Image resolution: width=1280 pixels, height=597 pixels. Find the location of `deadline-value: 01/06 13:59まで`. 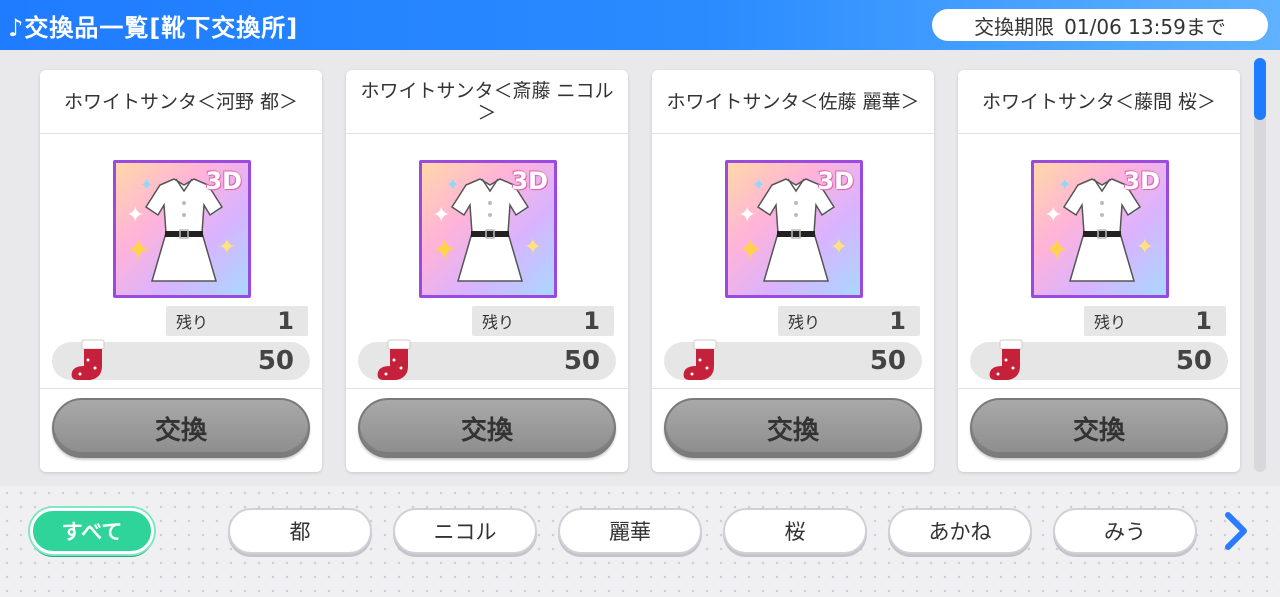

deadline-value: 01/06 13:59まで is located at coordinates (1145, 26).